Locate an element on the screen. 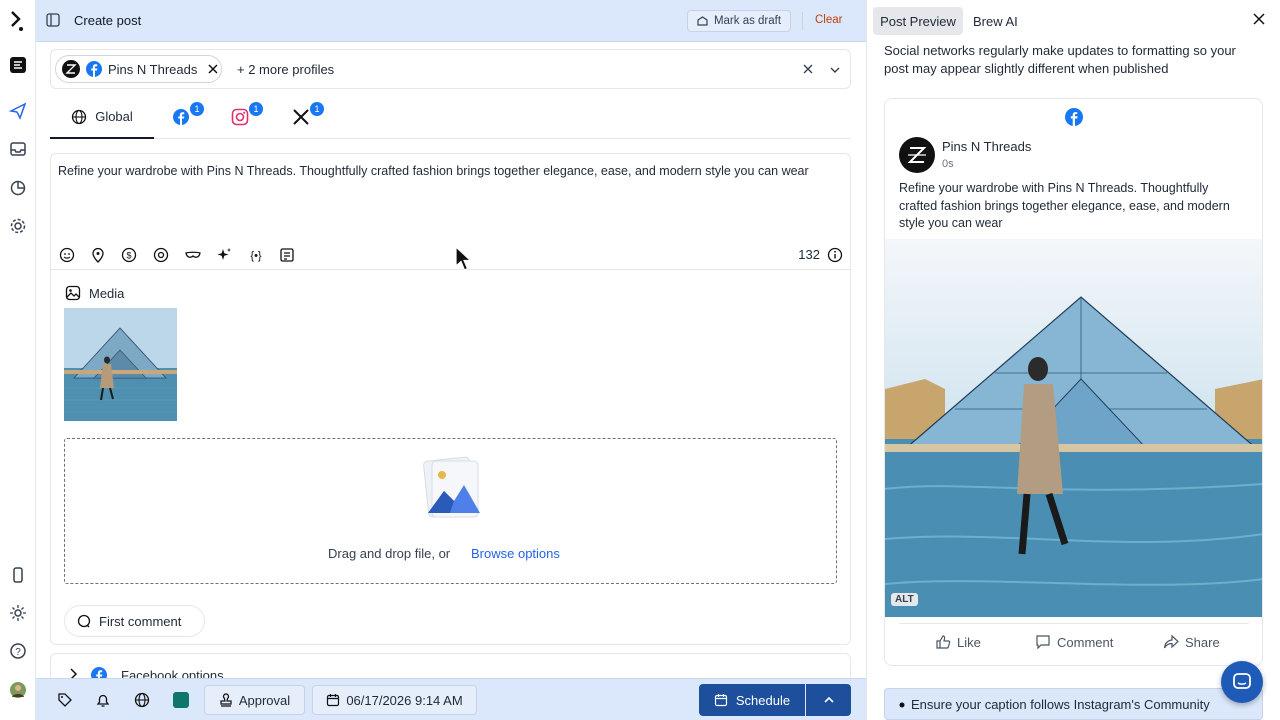  comment-label: Comment is located at coordinates (1085, 642).